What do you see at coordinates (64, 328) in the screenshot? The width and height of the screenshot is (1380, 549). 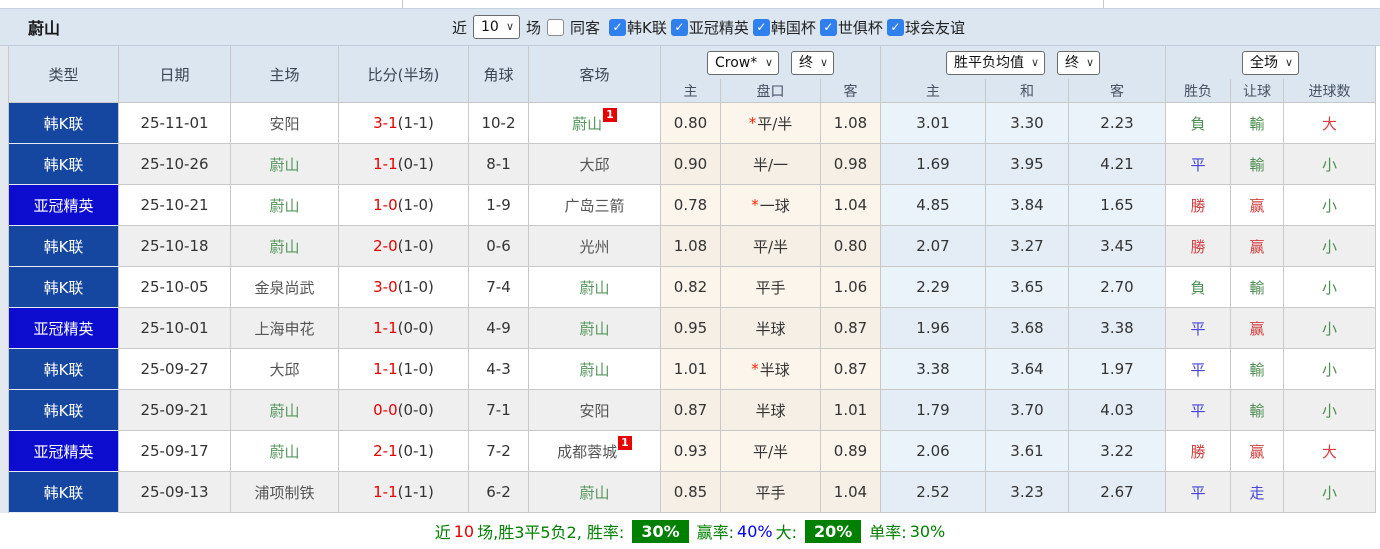 I see `league-badge: 亚冠精英` at bounding box center [64, 328].